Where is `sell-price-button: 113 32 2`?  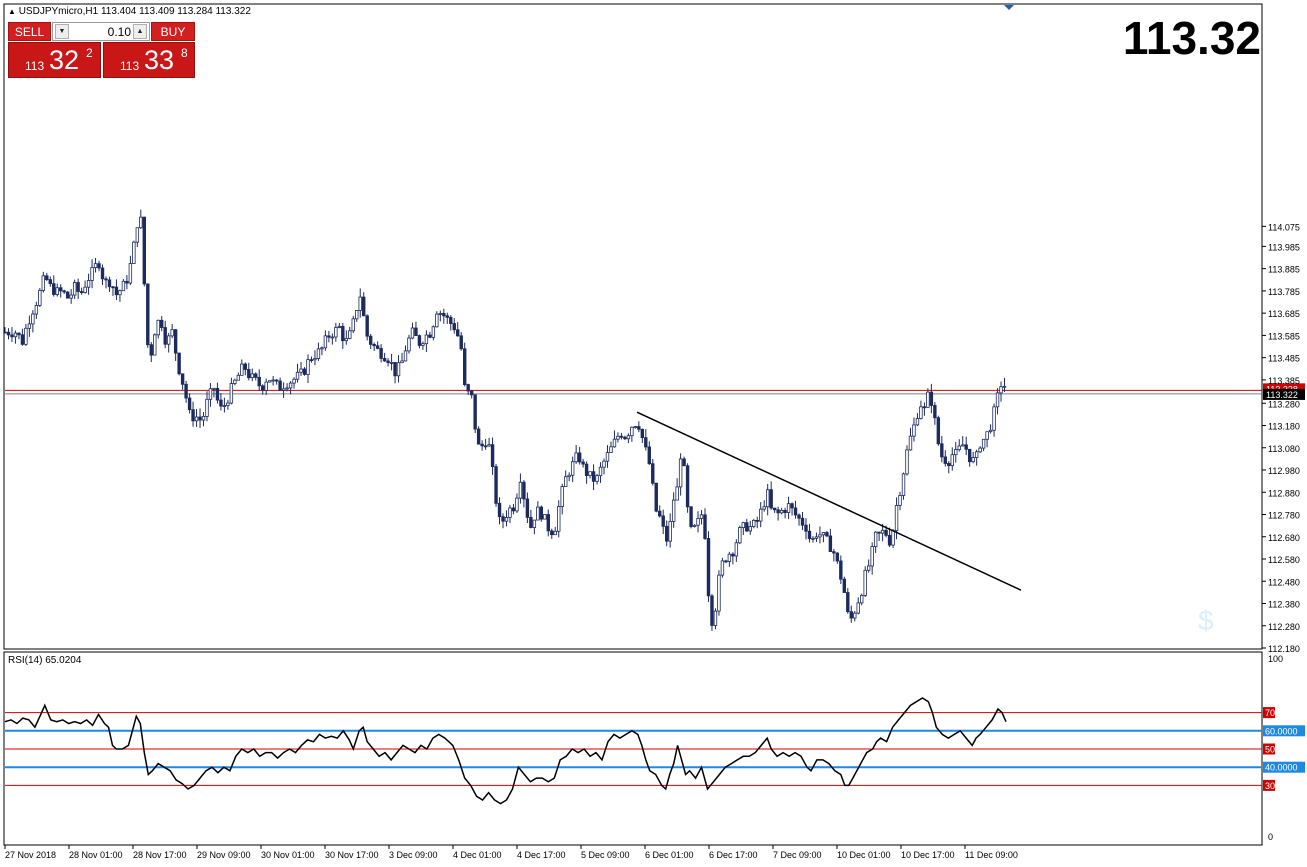 sell-price-button: 113 32 2 is located at coordinates (54, 60).